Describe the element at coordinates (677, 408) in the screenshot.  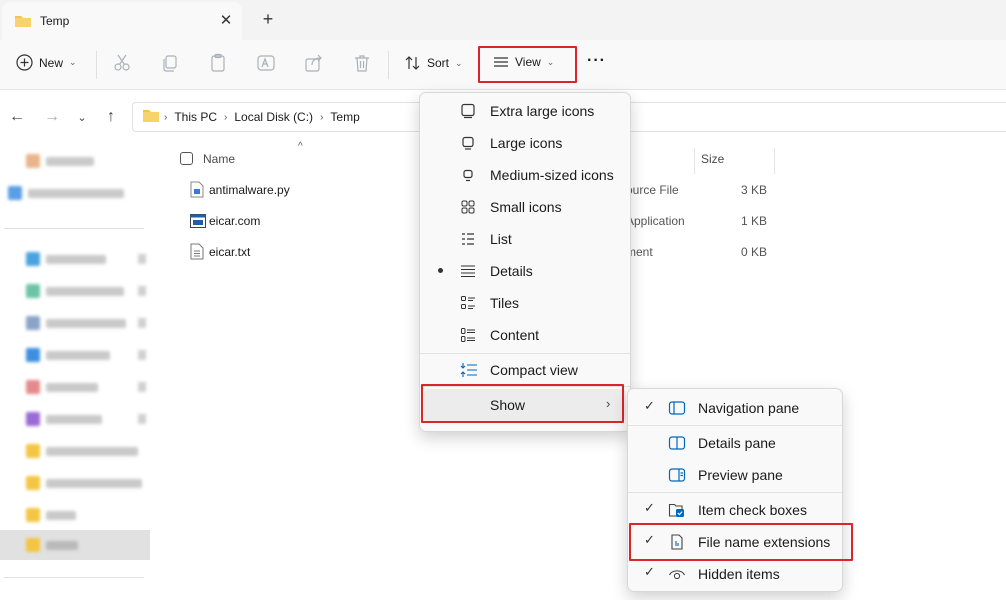
I see `navigation-pane-icon` at that location.